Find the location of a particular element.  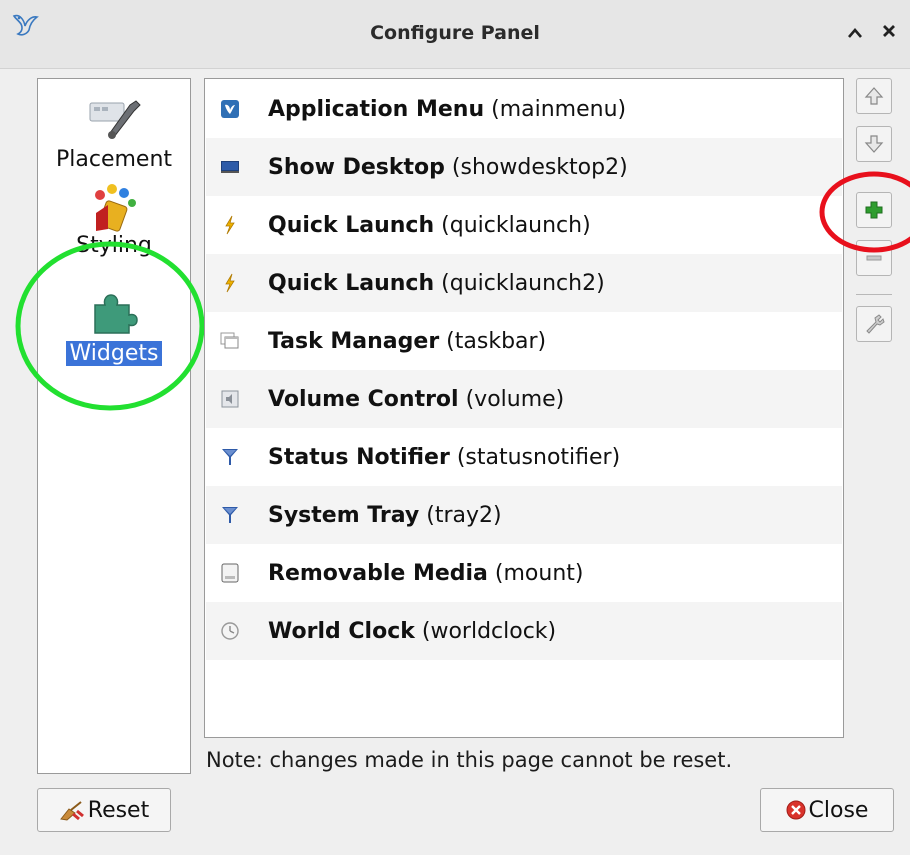

list-item: Show Desktop (showdesktop2) is located at coordinates (524, 167).